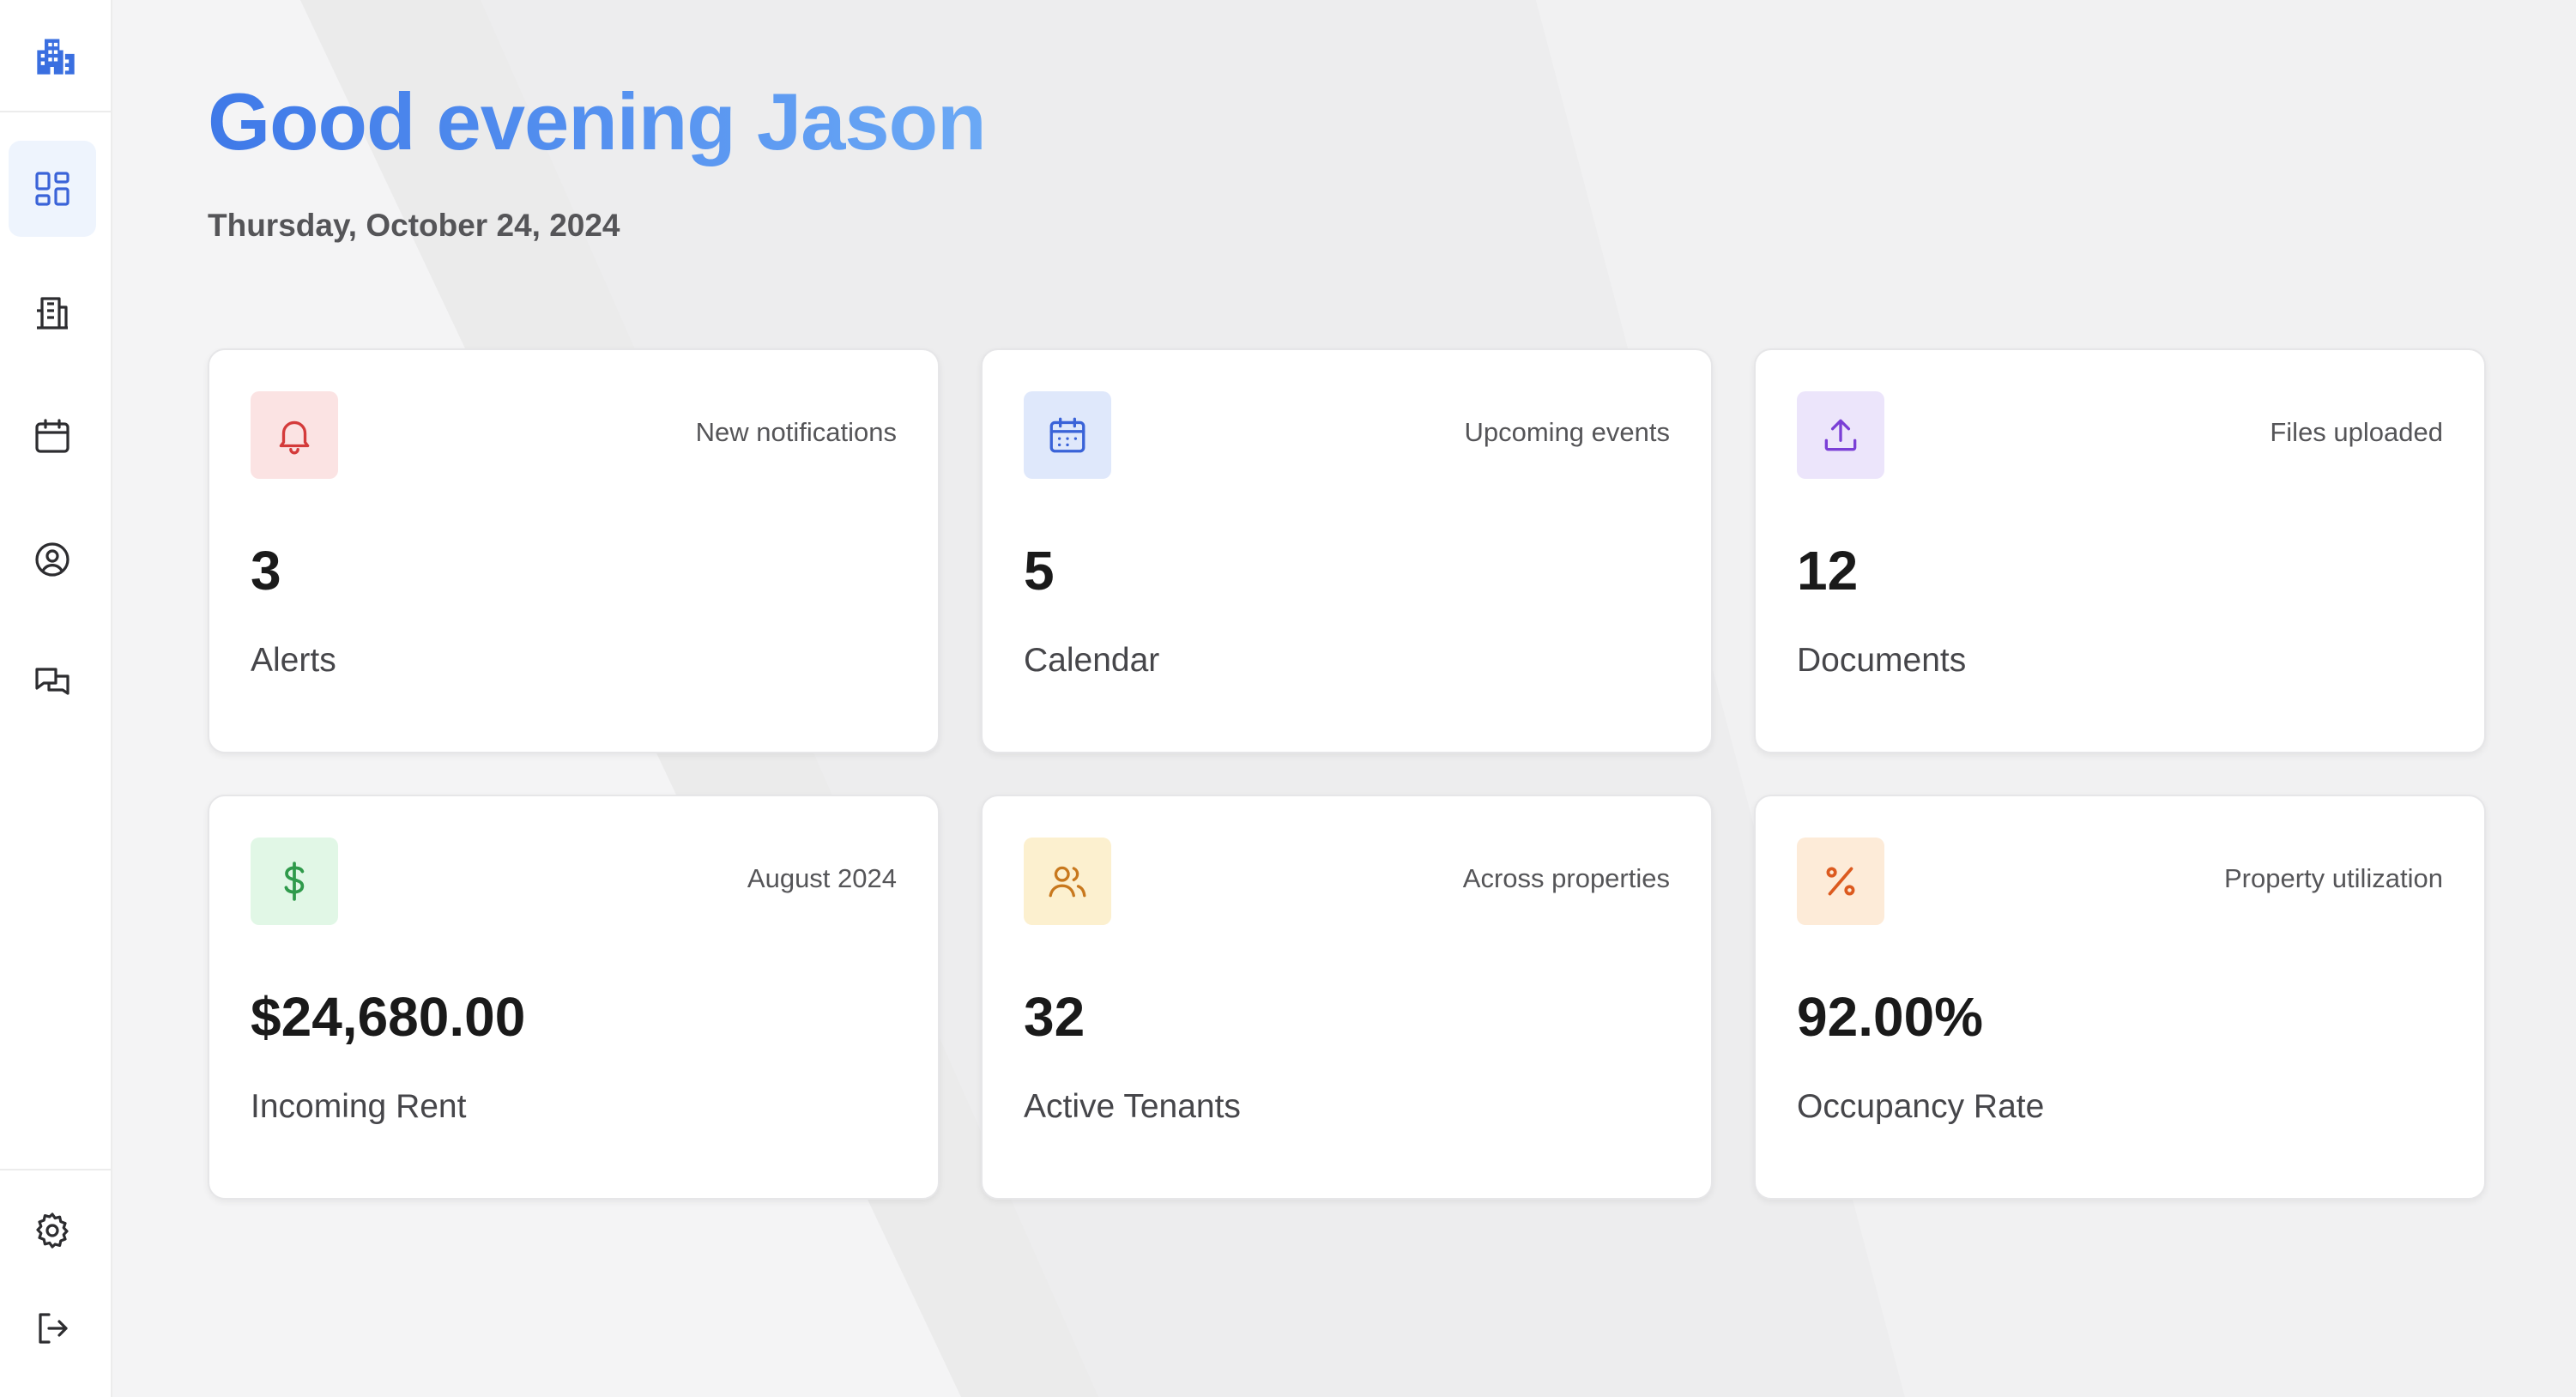 Image resolution: width=2576 pixels, height=1397 pixels. I want to click on sidebar, so click(56, 698).